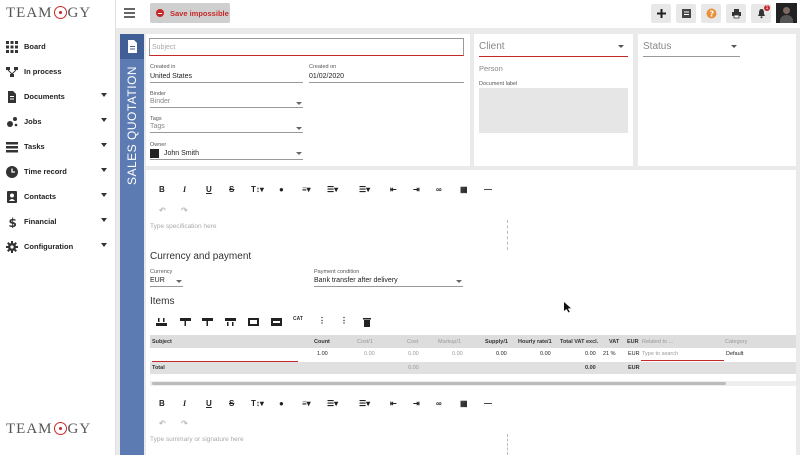 Image resolution: width=800 pixels, height=455 pixels. What do you see at coordinates (388, 281) in the screenshot?
I see `payment-condition-select: Bank transfer after delivery` at bounding box center [388, 281].